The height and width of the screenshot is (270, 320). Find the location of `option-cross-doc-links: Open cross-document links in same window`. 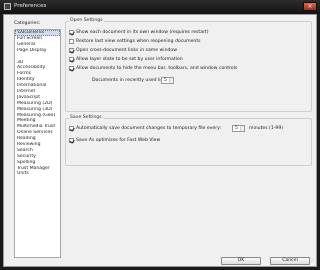

option-cross-doc-links: Open cross-document links in same window is located at coordinates (123, 50).